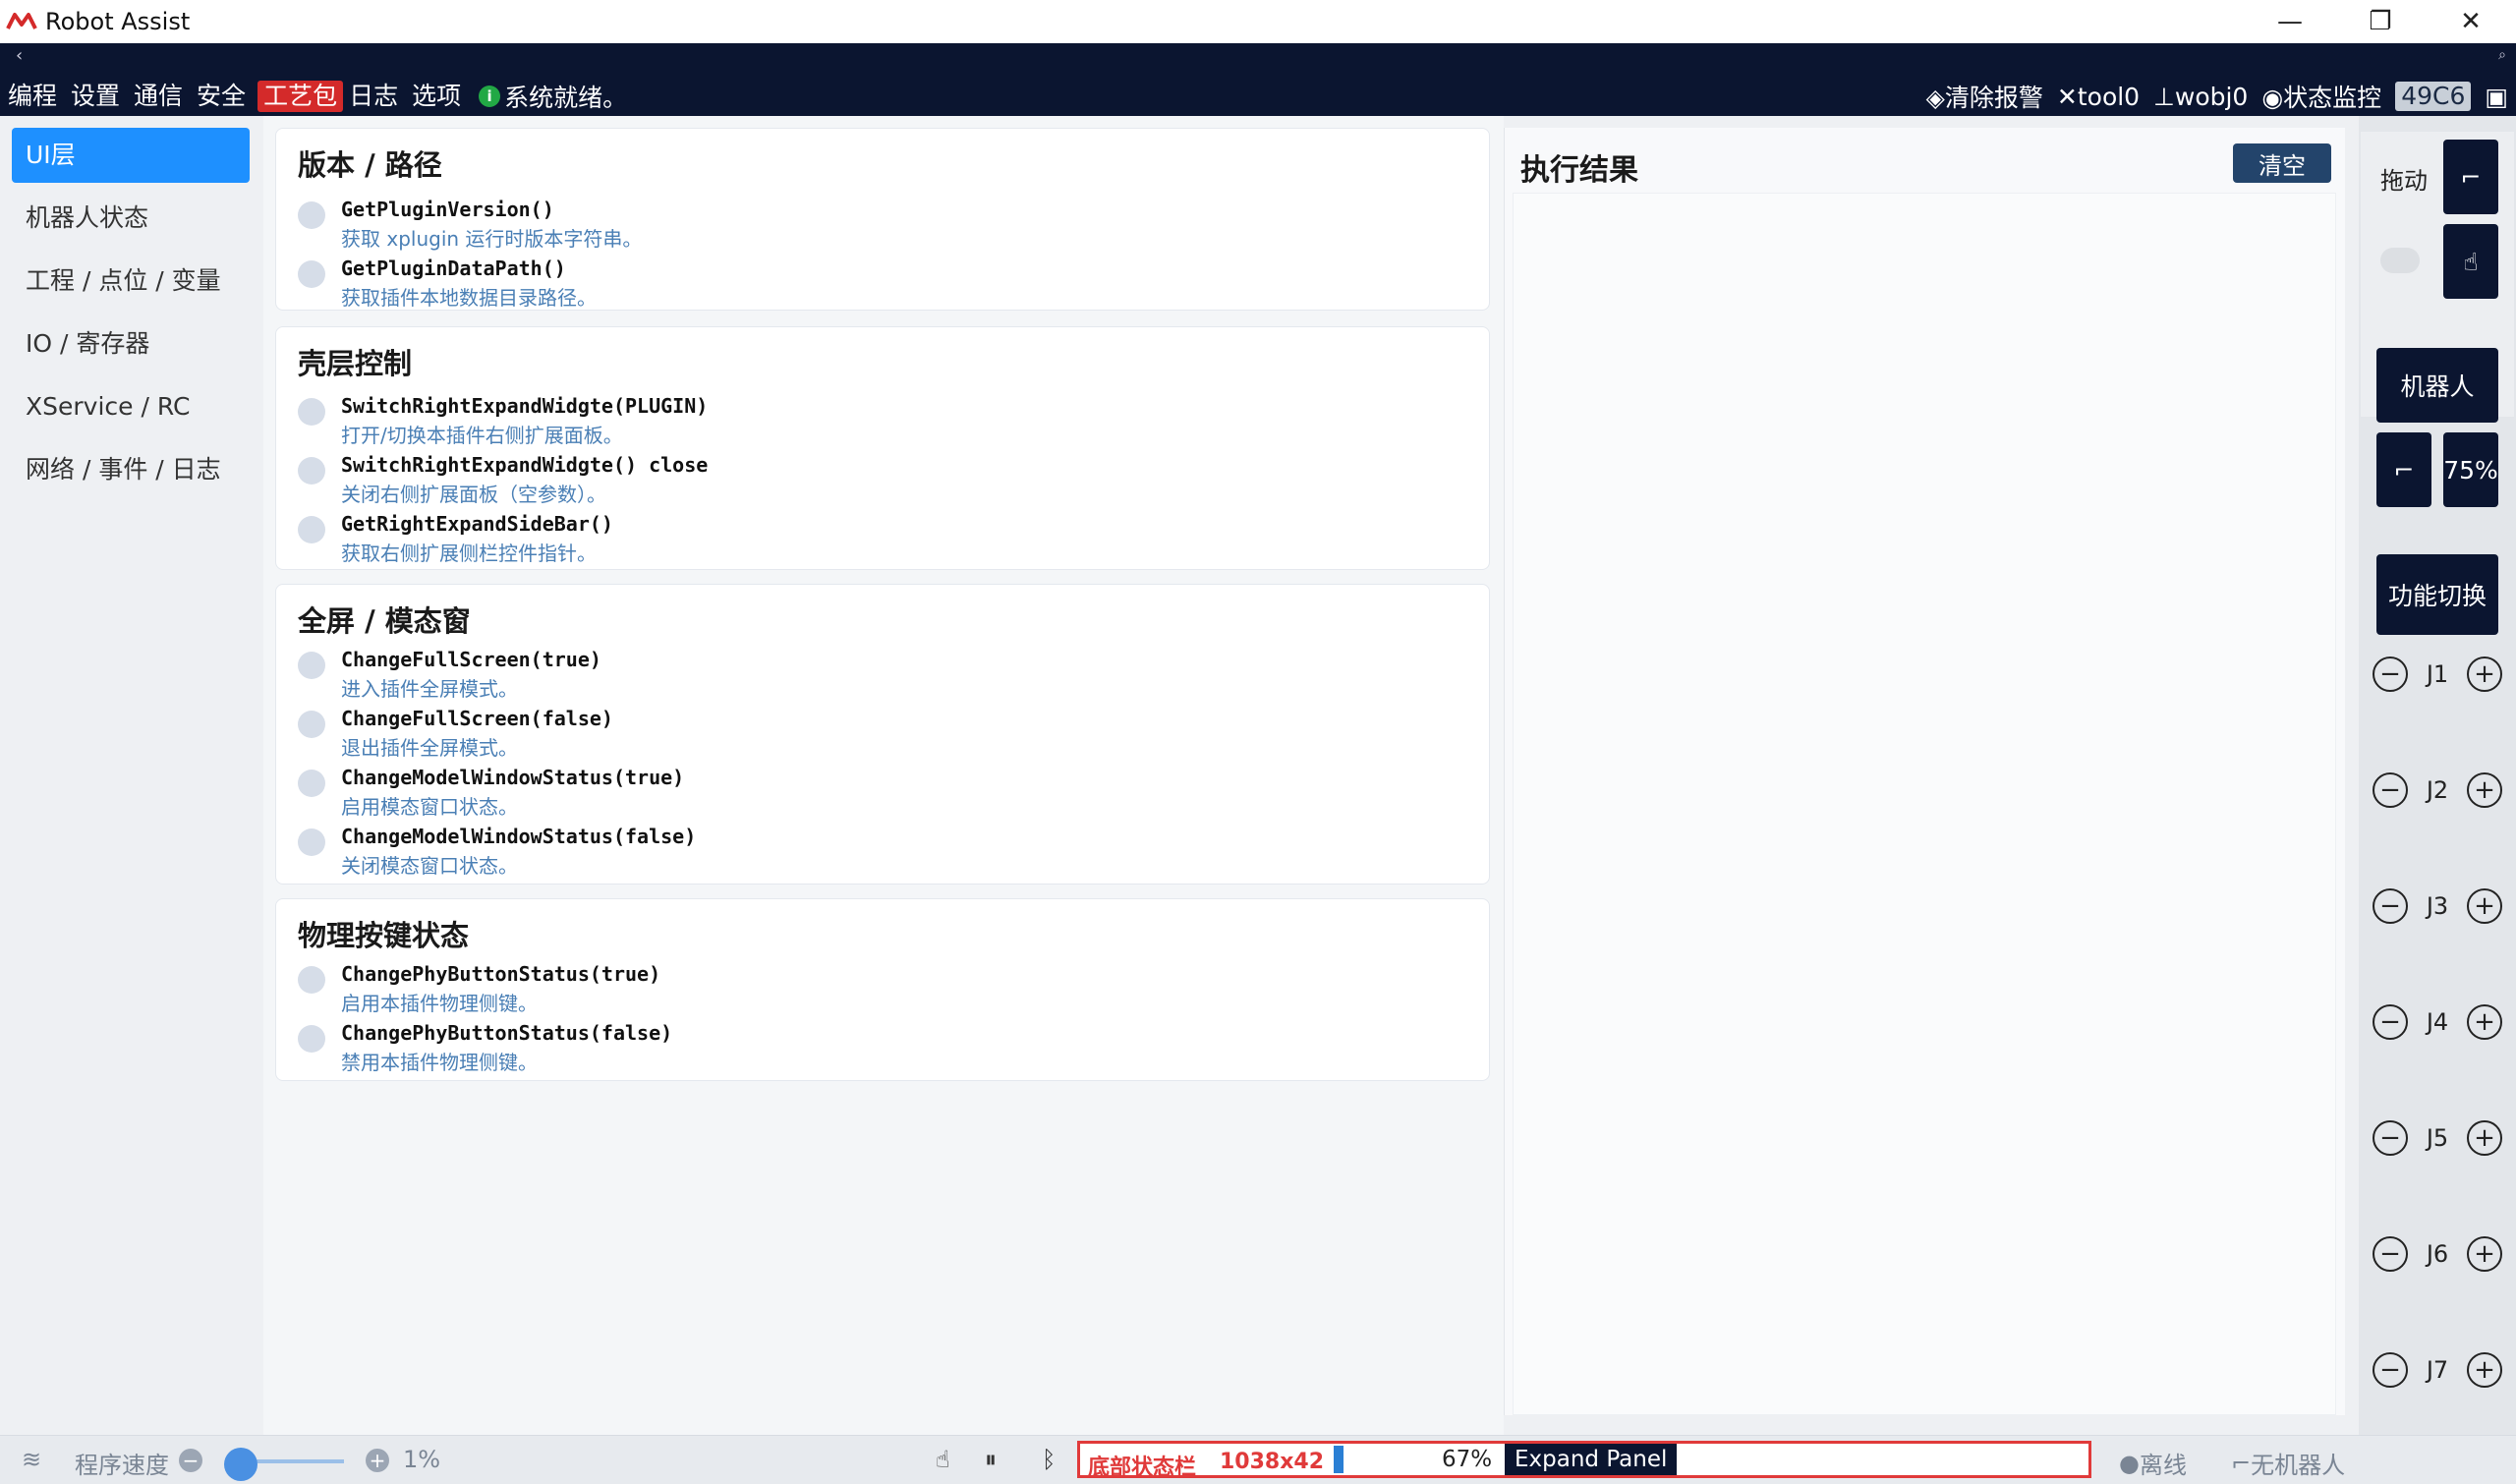  I want to click on section-title: 版本 / 路径, so click(370, 165).